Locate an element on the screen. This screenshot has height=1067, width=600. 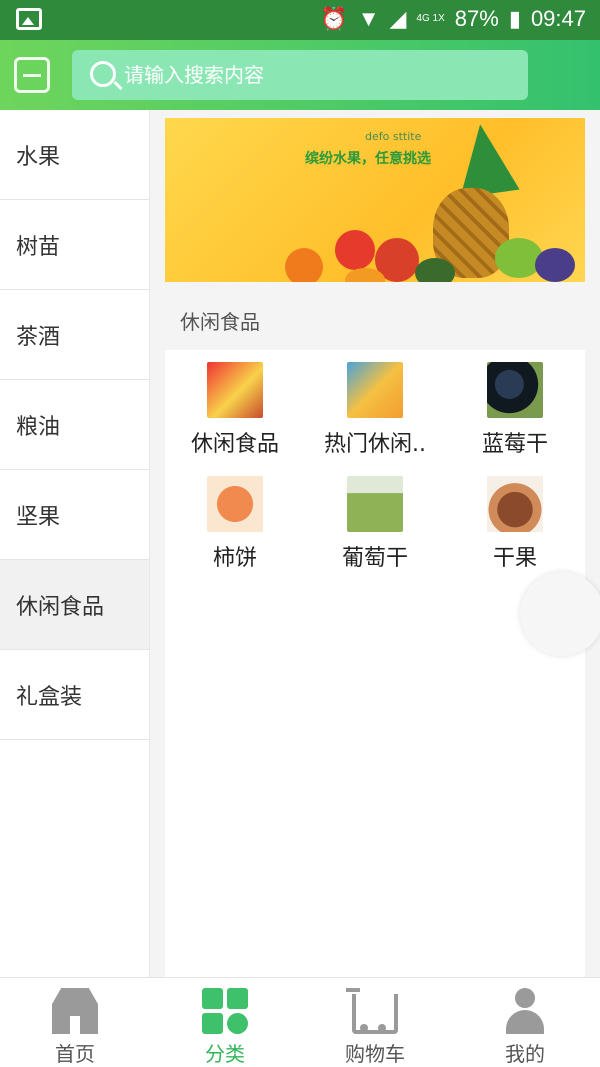
tab-label: 购物车 is located at coordinates (375, 1054).